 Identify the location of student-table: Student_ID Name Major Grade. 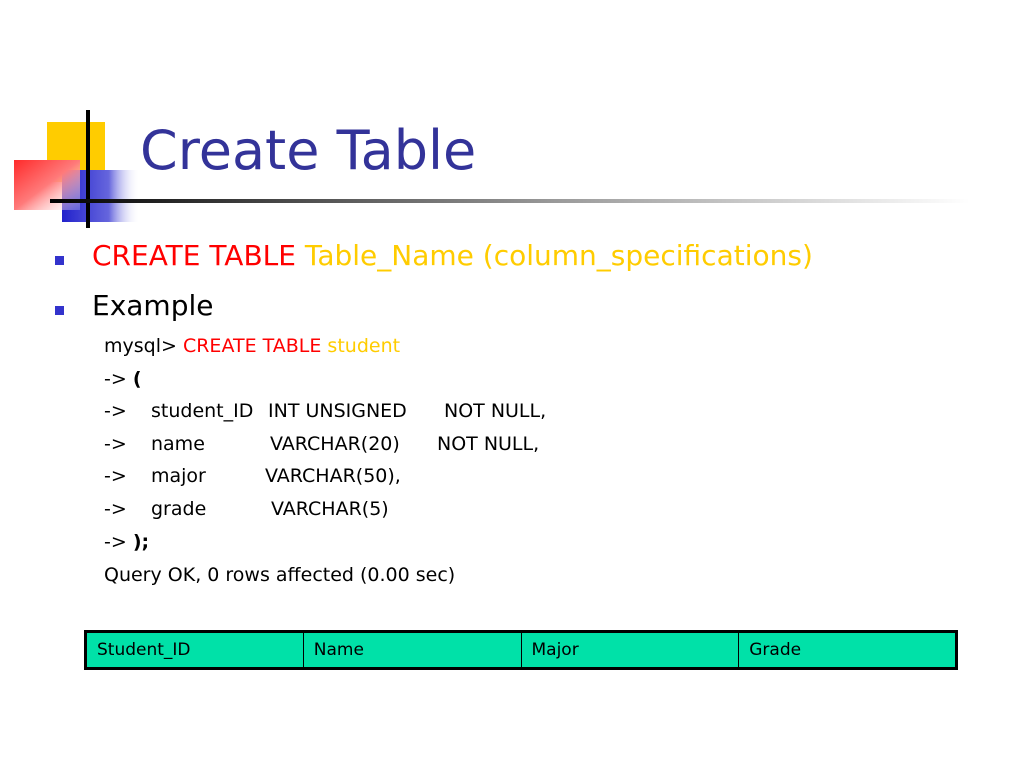
(521, 650).